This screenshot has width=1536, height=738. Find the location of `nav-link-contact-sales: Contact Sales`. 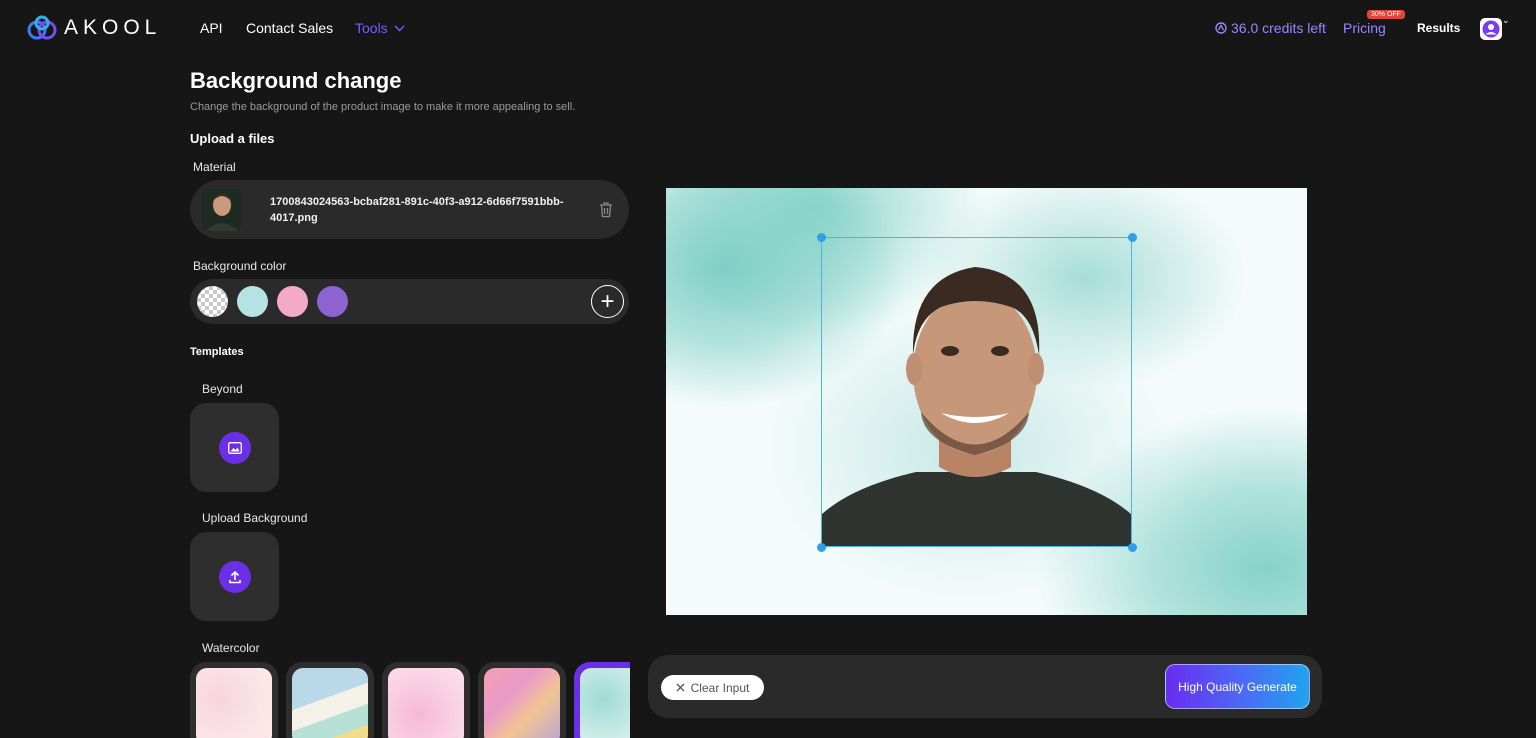

nav-link-contact-sales: Contact Sales is located at coordinates (289, 28).